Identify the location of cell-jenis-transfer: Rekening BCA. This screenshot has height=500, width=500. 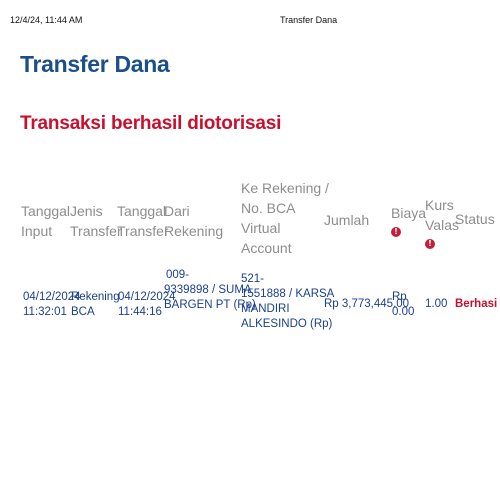
(95, 304).